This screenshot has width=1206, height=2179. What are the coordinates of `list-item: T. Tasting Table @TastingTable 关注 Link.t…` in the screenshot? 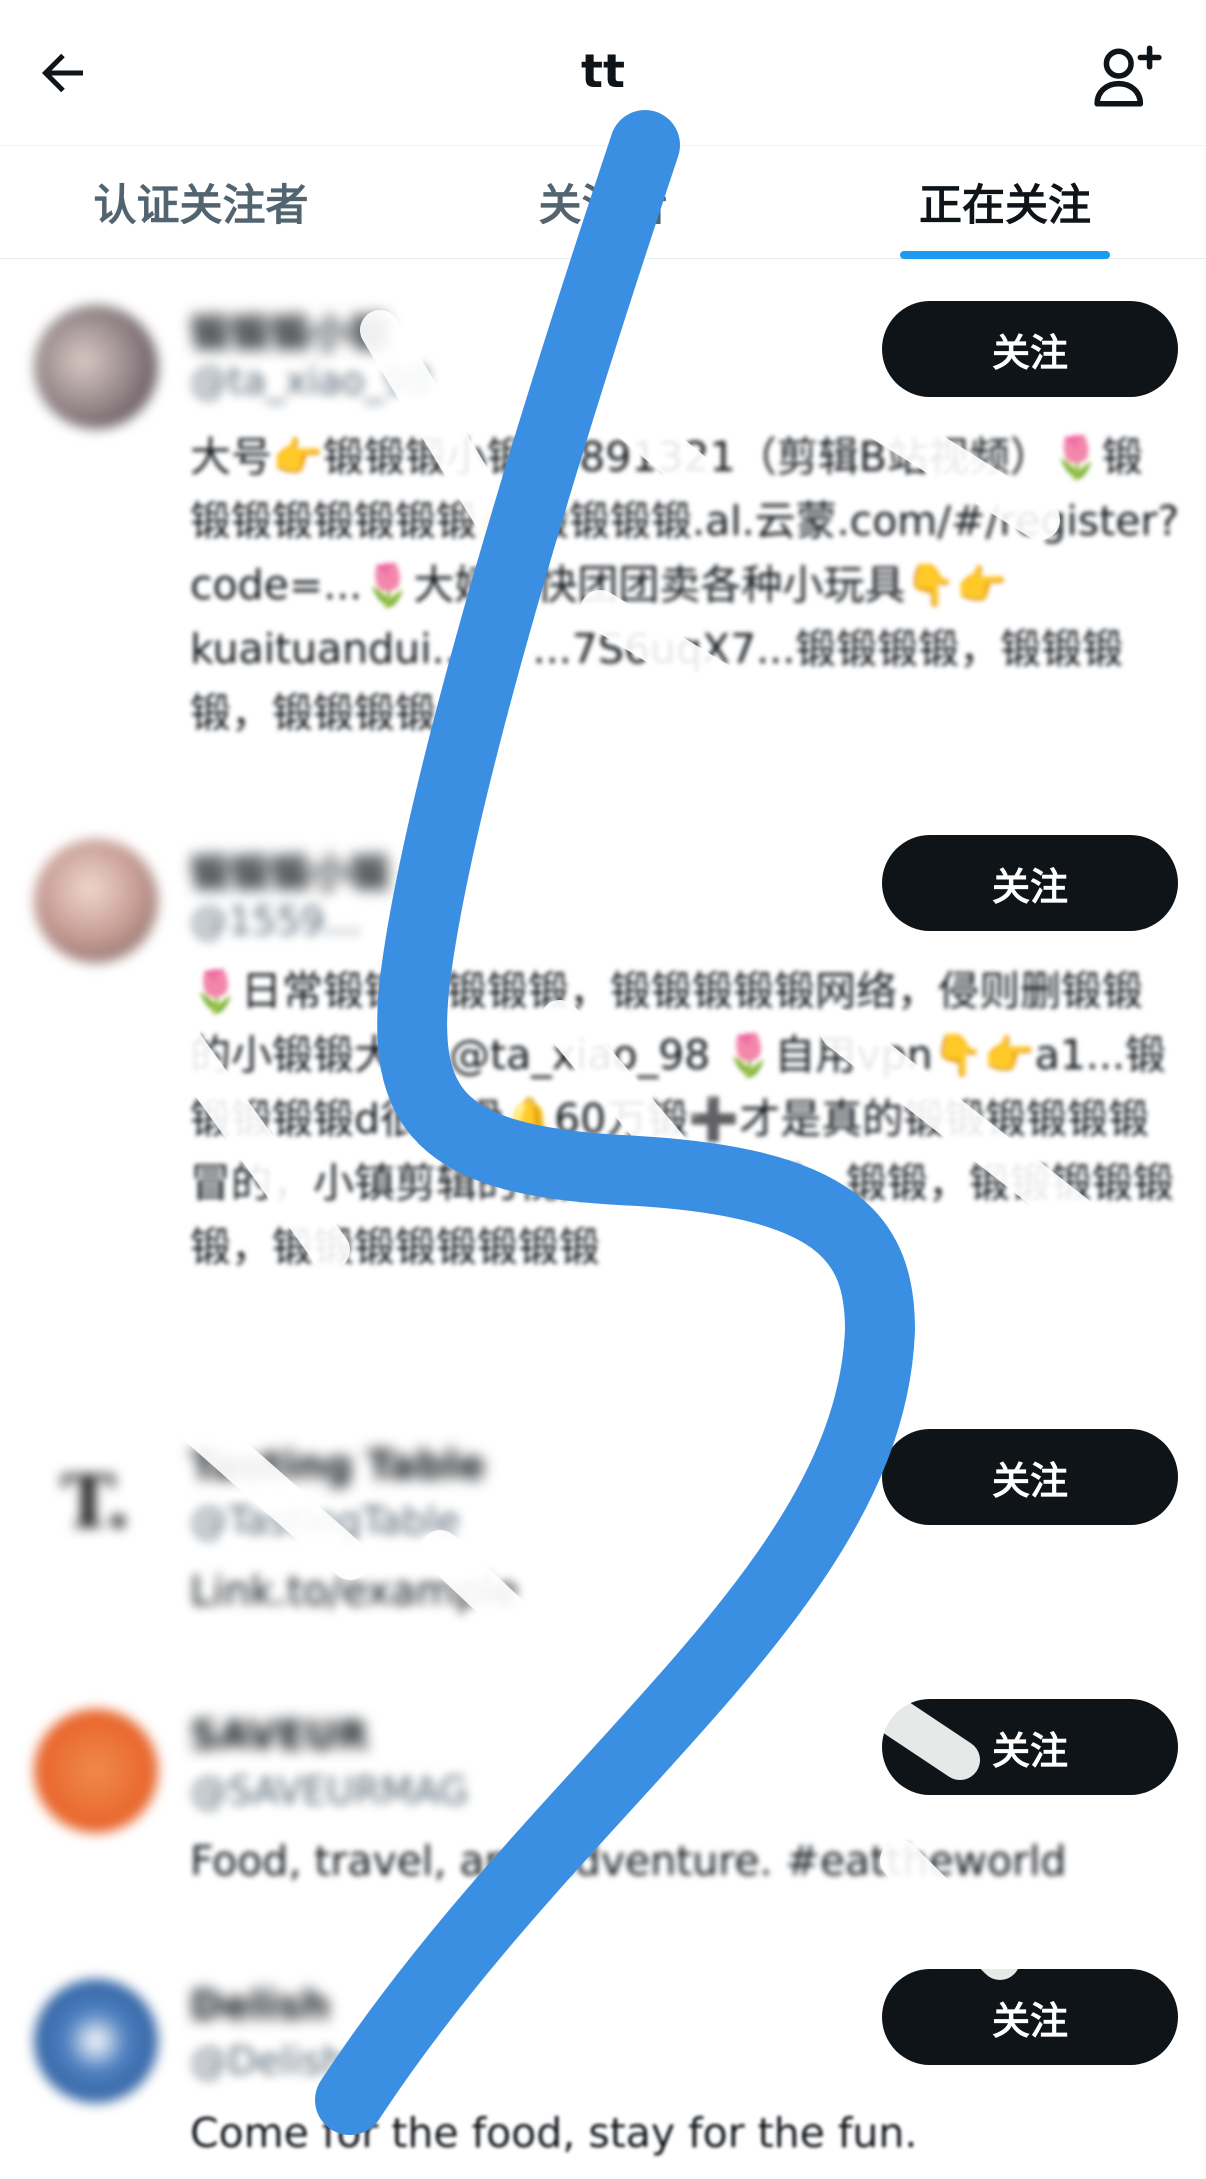 It's located at (603, 1534).